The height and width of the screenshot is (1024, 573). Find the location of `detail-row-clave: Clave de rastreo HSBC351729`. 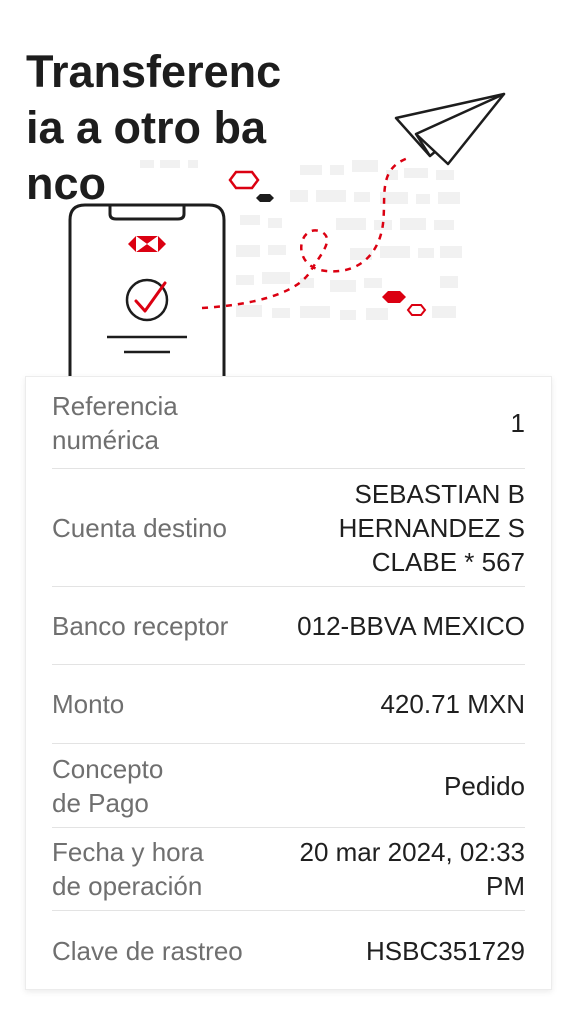

detail-row-clave: Clave de rastreo HSBC351729 is located at coordinates (288, 951).